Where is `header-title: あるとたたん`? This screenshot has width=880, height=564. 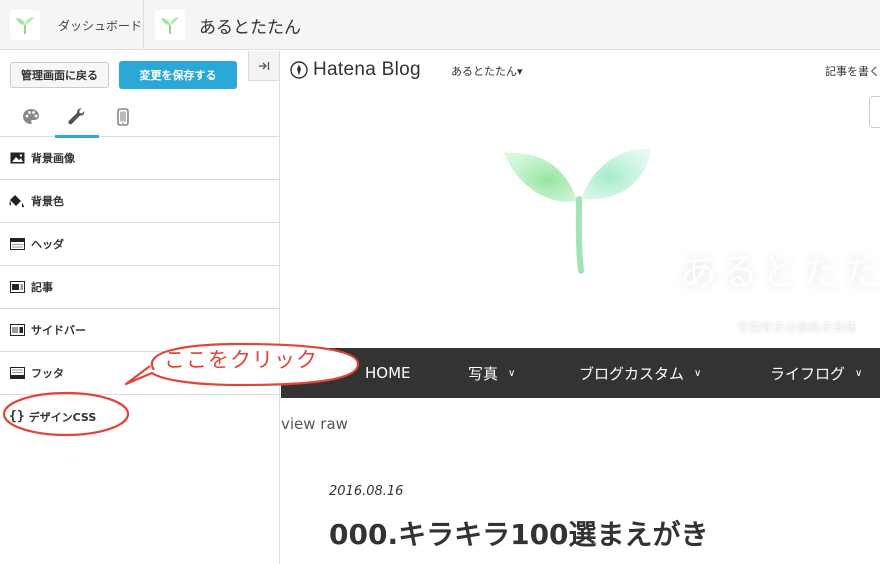
header-title: あるとたたん is located at coordinates (779, 272).